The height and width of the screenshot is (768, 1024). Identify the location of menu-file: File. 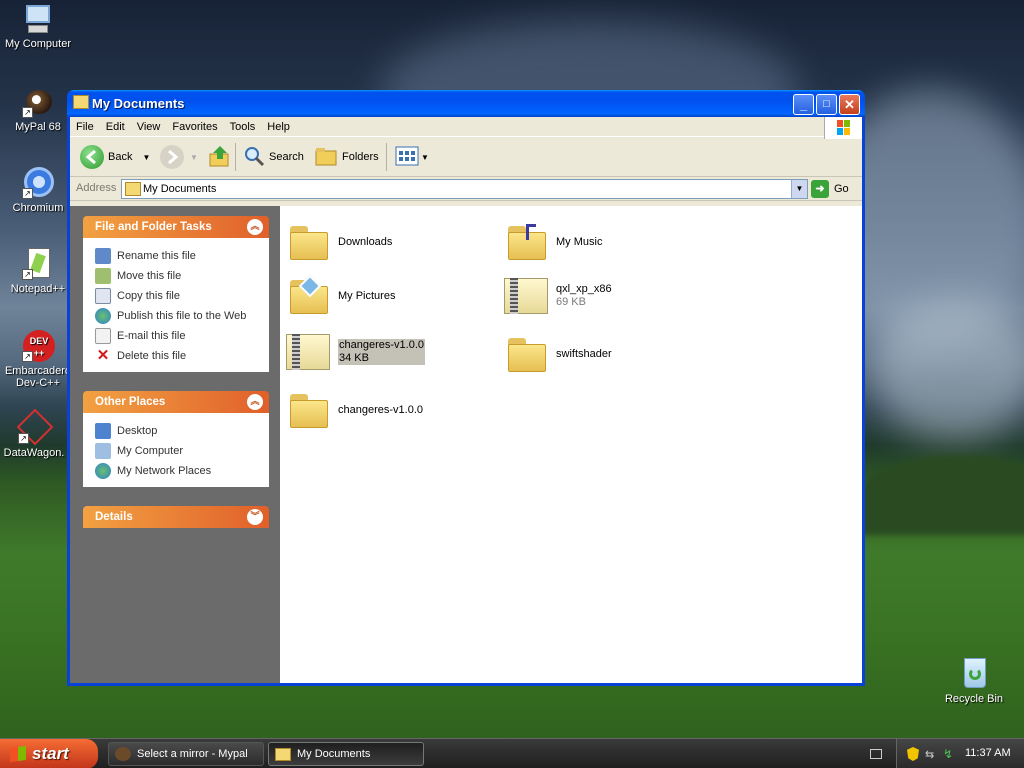
(85, 125).